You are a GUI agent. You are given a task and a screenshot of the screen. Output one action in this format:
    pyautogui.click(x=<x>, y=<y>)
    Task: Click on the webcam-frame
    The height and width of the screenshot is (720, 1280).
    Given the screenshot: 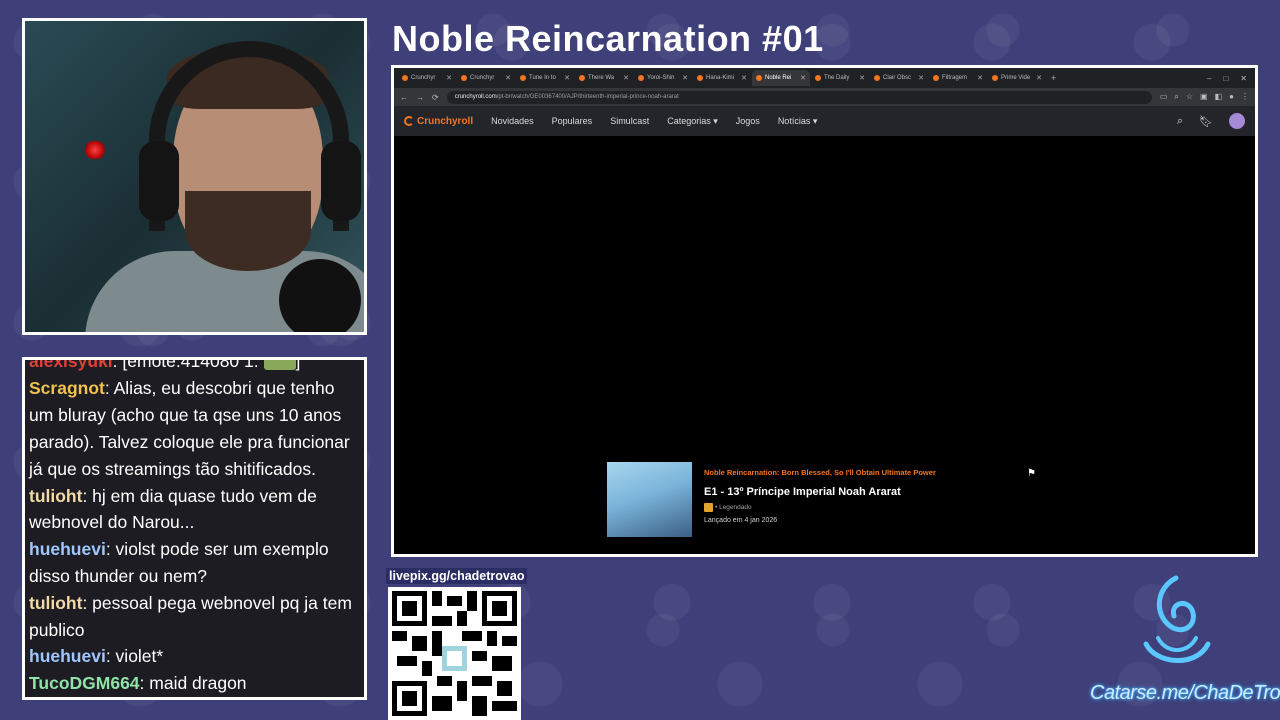 What is the action you would take?
    pyautogui.click(x=194, y=176)
    